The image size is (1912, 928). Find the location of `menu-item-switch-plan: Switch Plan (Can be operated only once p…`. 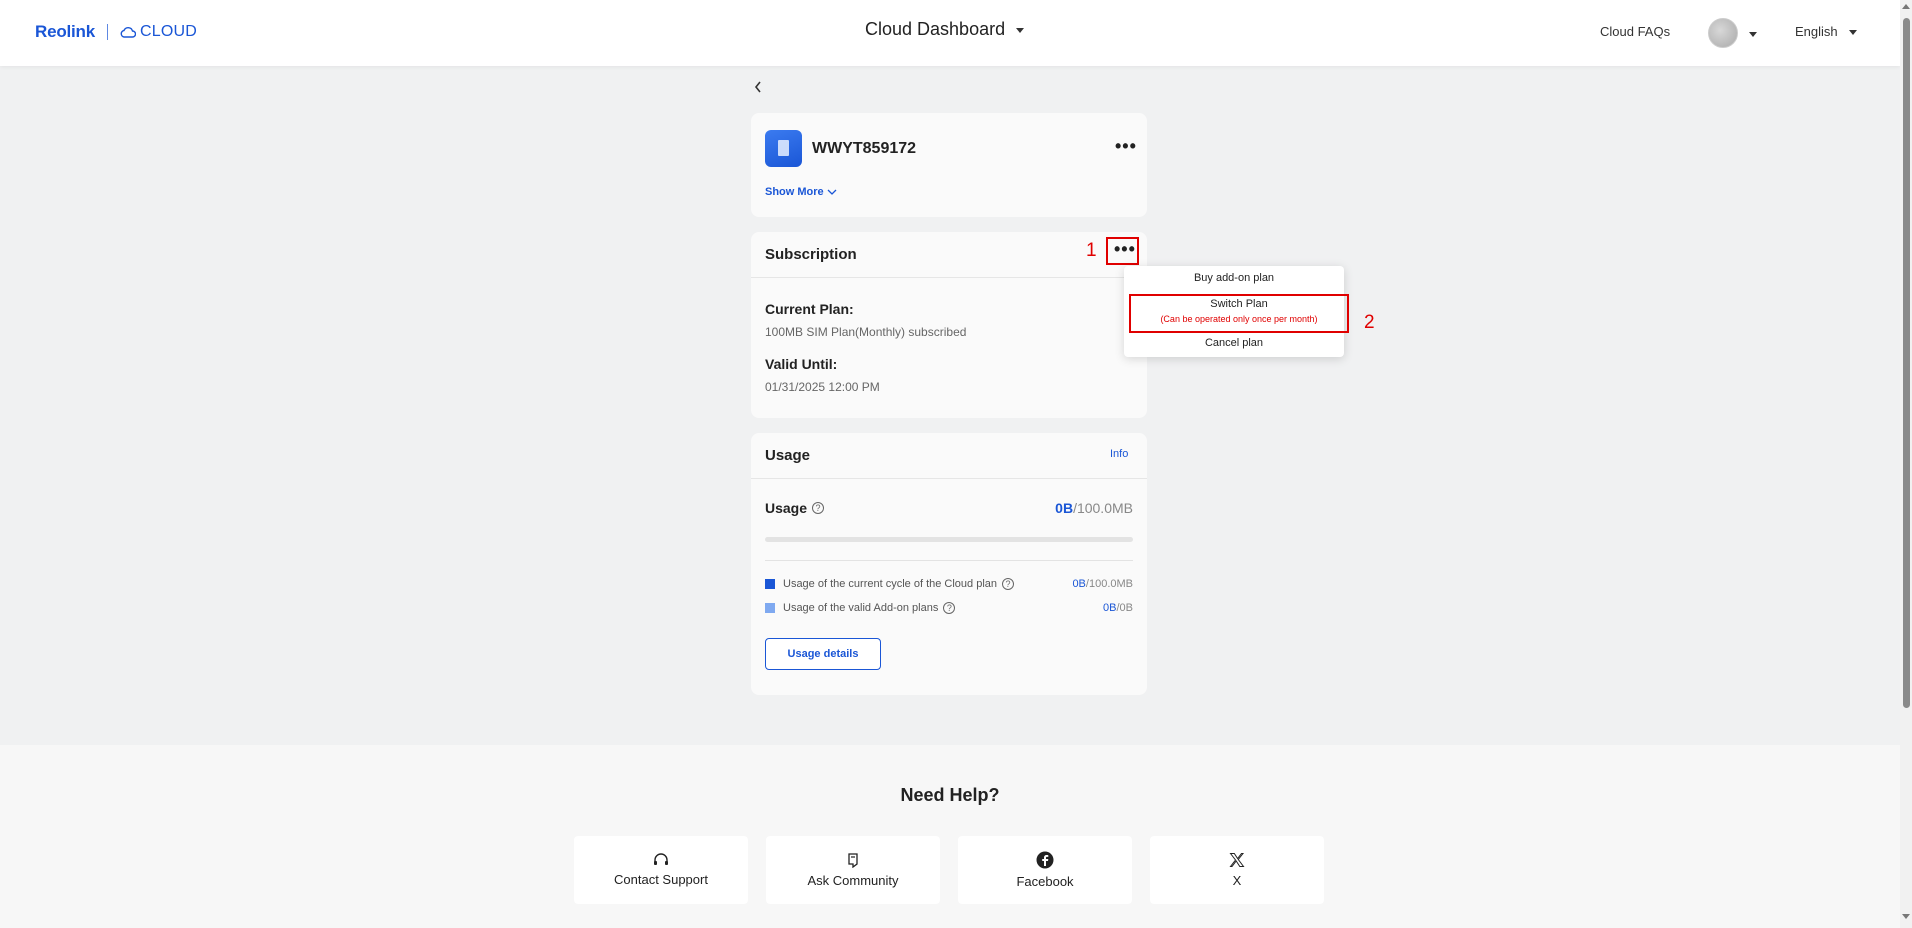

menu-item-switch-plan: Switch Plan (Can be operated only once p… is located at coordinates (1239, 313).